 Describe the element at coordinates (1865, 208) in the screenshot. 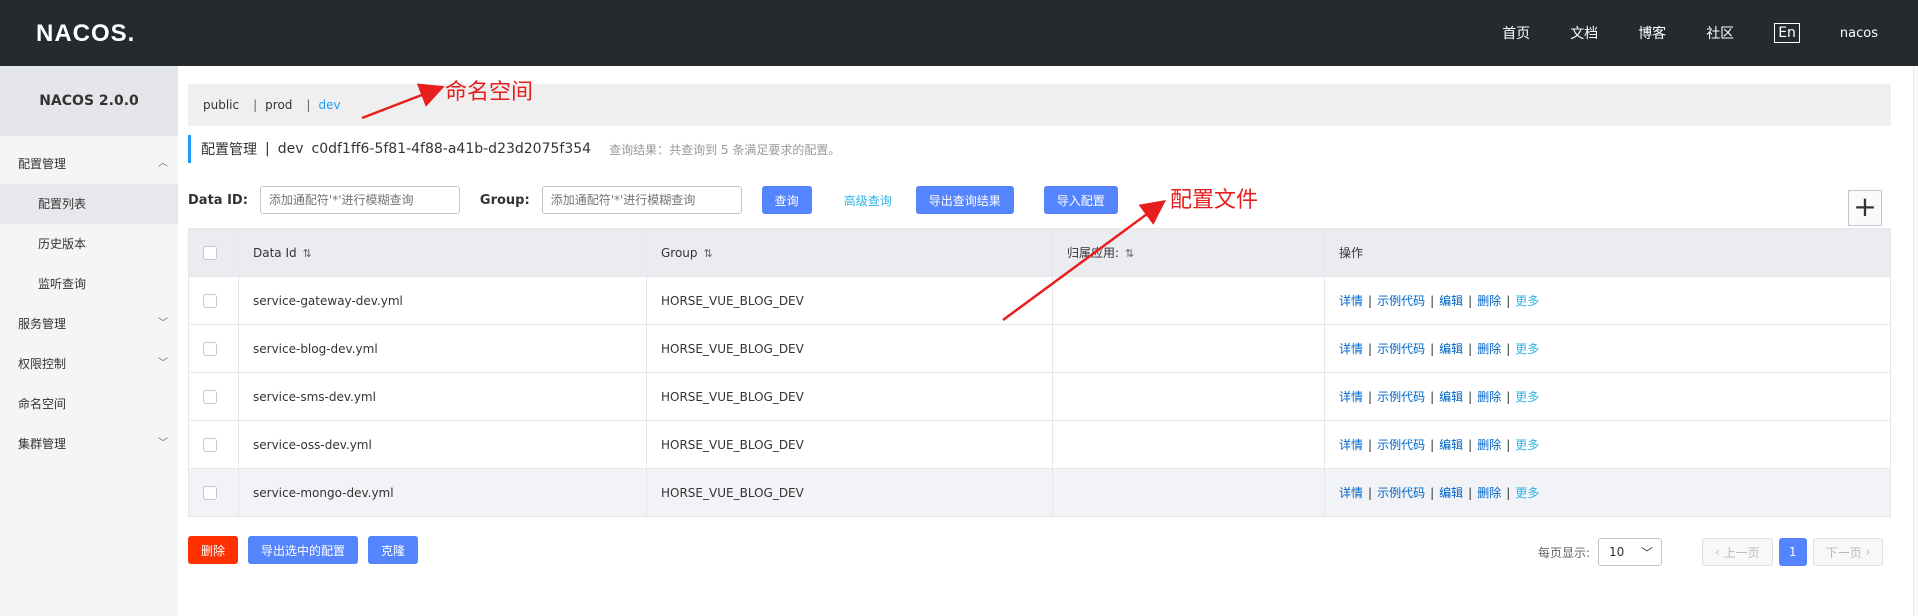

I see `add-config-button: +` at that location.